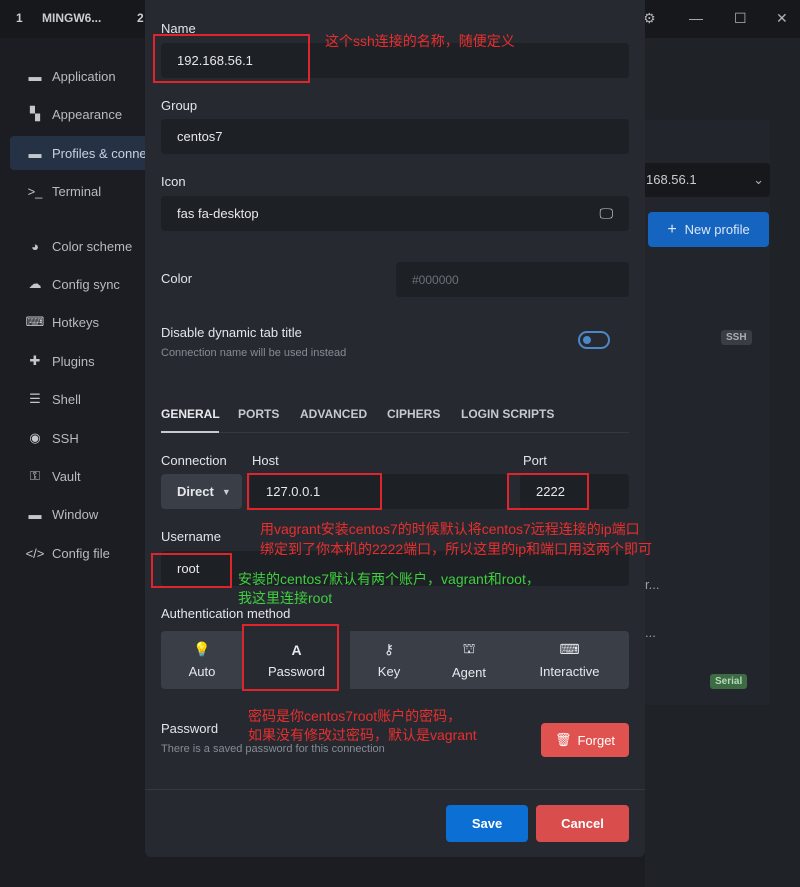 The image size is (800, 887). What do you see at coordinates (80, 114) in the screenshot?
I see `sidebar-item-appearance: ▚ Appearance` at bounding box center [80, 114].